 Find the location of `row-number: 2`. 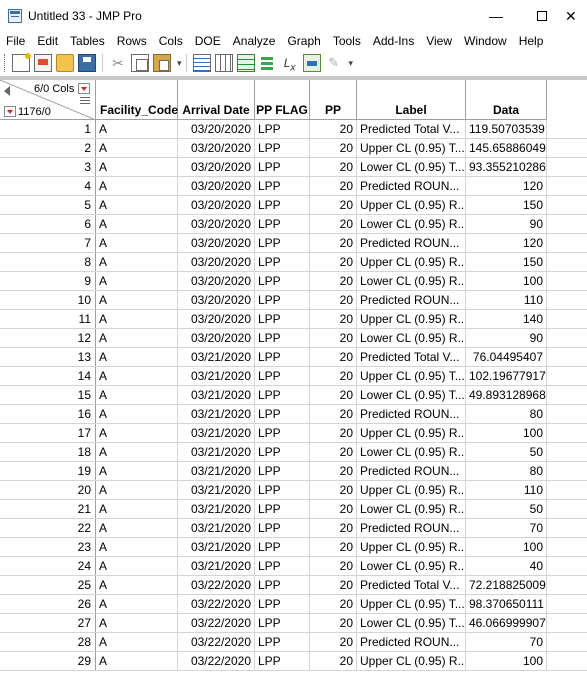

row-number: 2 is located at coordinates (48, 148).